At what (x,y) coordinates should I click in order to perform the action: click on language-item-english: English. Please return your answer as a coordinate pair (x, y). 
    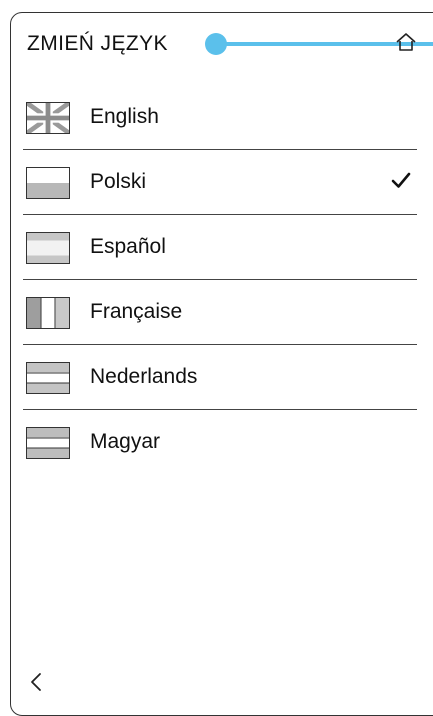
    Looking at the image, I should click on (220, 117).